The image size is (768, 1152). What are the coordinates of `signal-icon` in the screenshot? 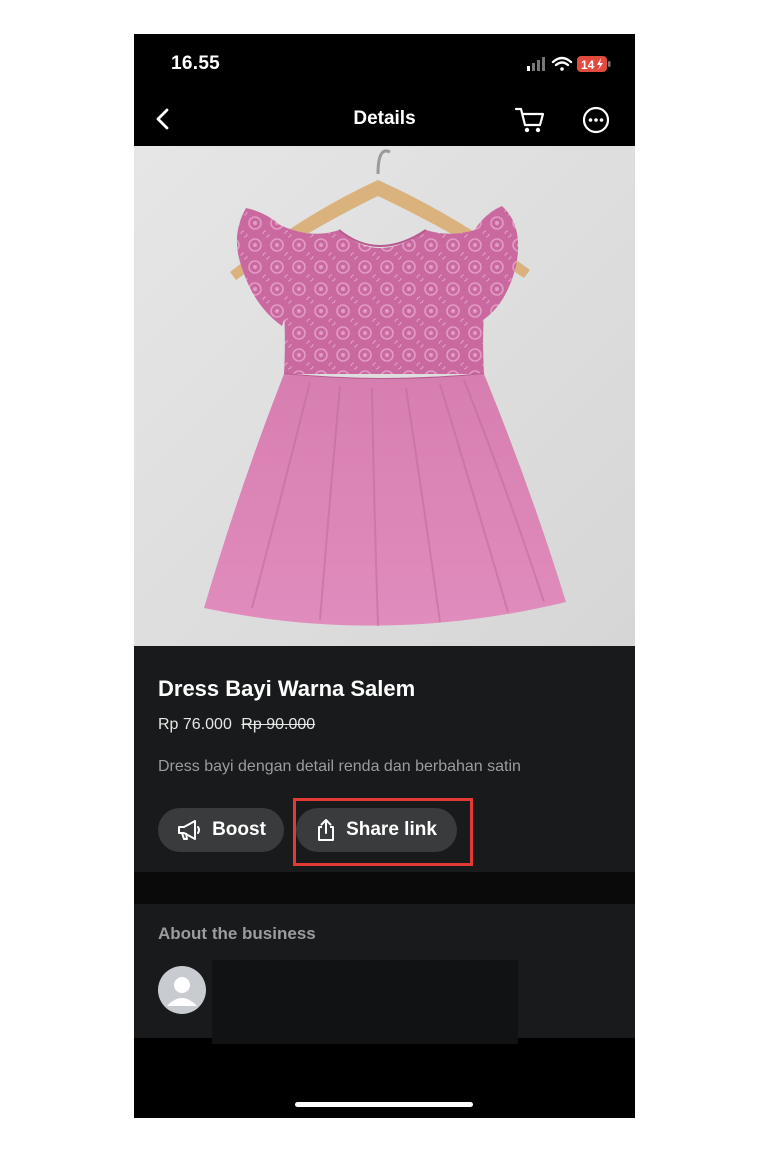 It's located at (536, 64).